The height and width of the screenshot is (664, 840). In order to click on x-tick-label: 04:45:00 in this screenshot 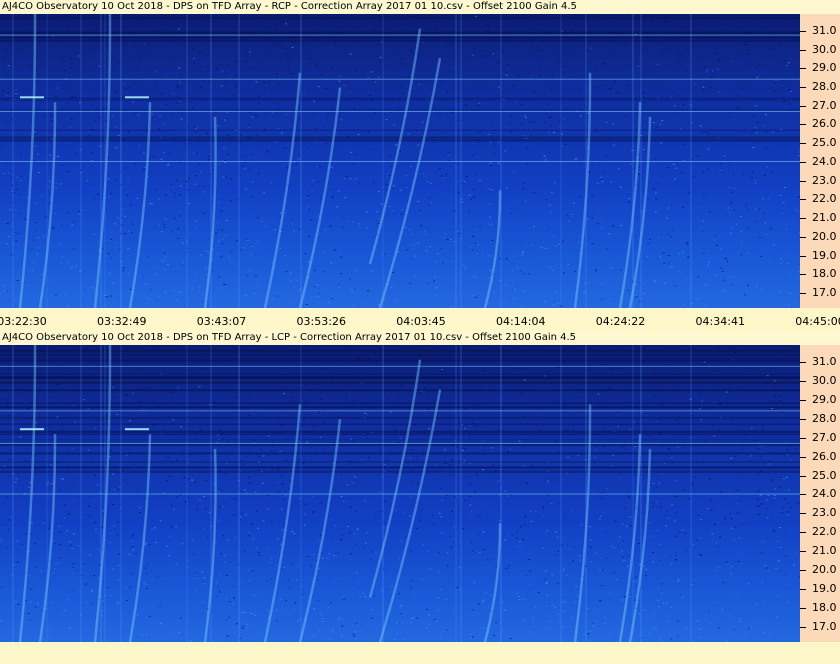, I will do `click(817, 321)`.